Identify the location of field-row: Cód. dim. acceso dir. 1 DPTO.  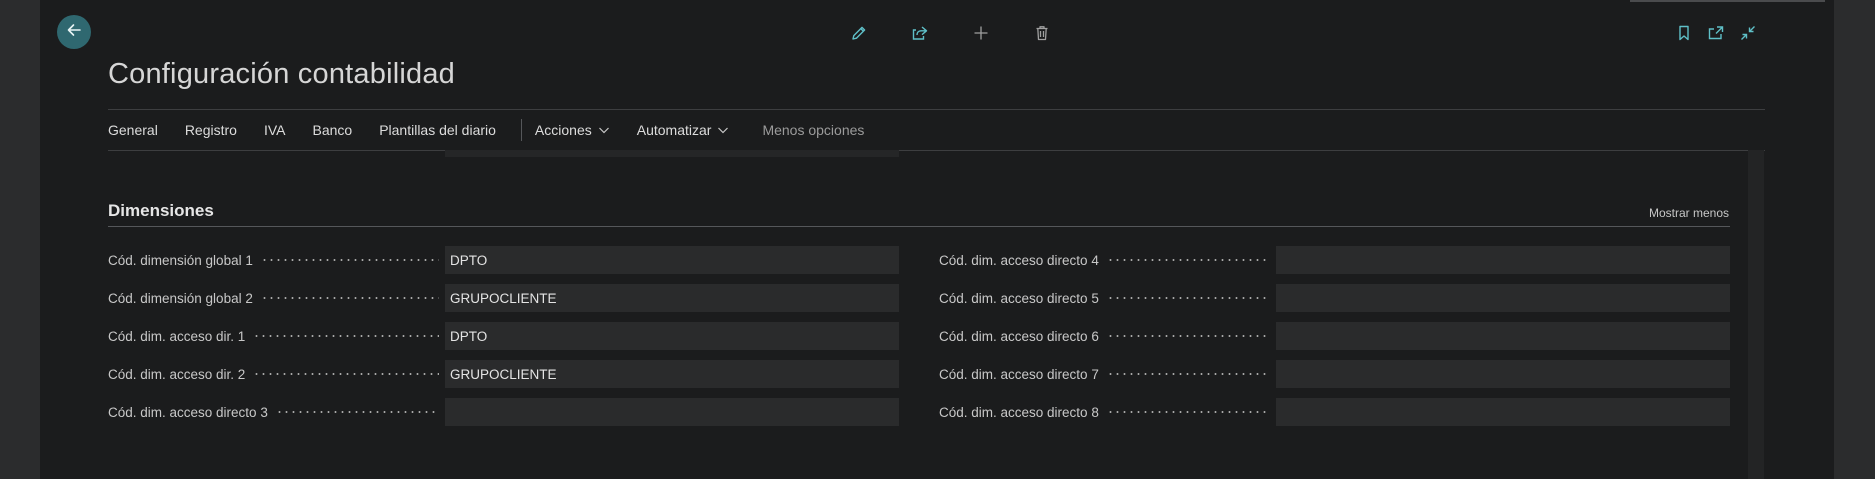
(503, 336).